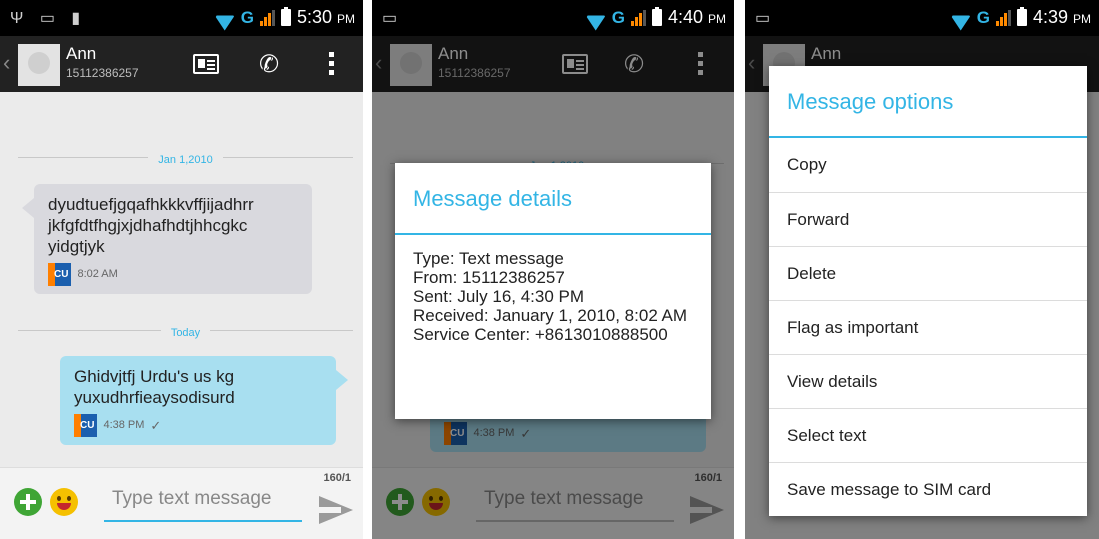 The image size is (1099, 539). What do you see at coordinates (206, 64) in the screenshot?
I see `contact-card-icon` at bounding box center [206, 64].